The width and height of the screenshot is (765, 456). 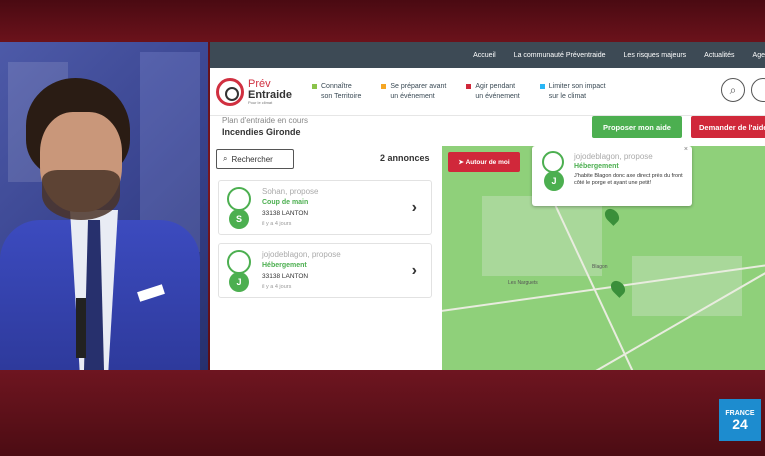 I want to click on search-label: Rechercher, so click(x=252, y=159).